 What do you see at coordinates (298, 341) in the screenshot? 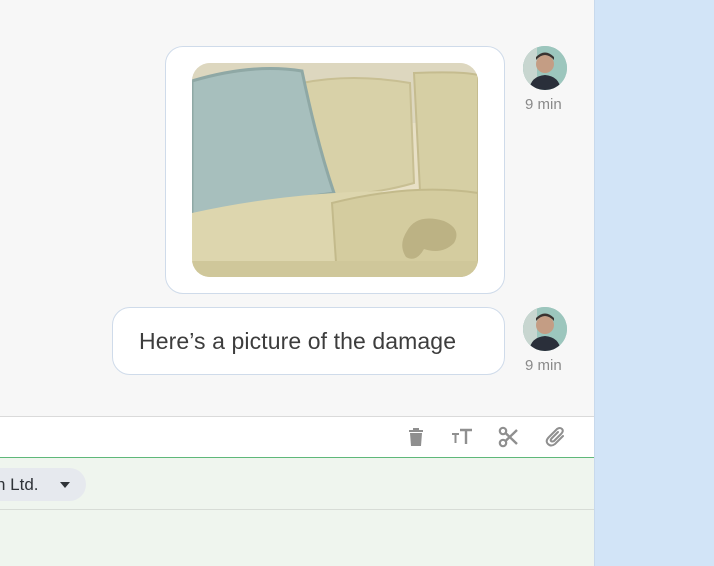
I see `message-text: Here’s a picture of the damage` at bounding box center [298, 341].